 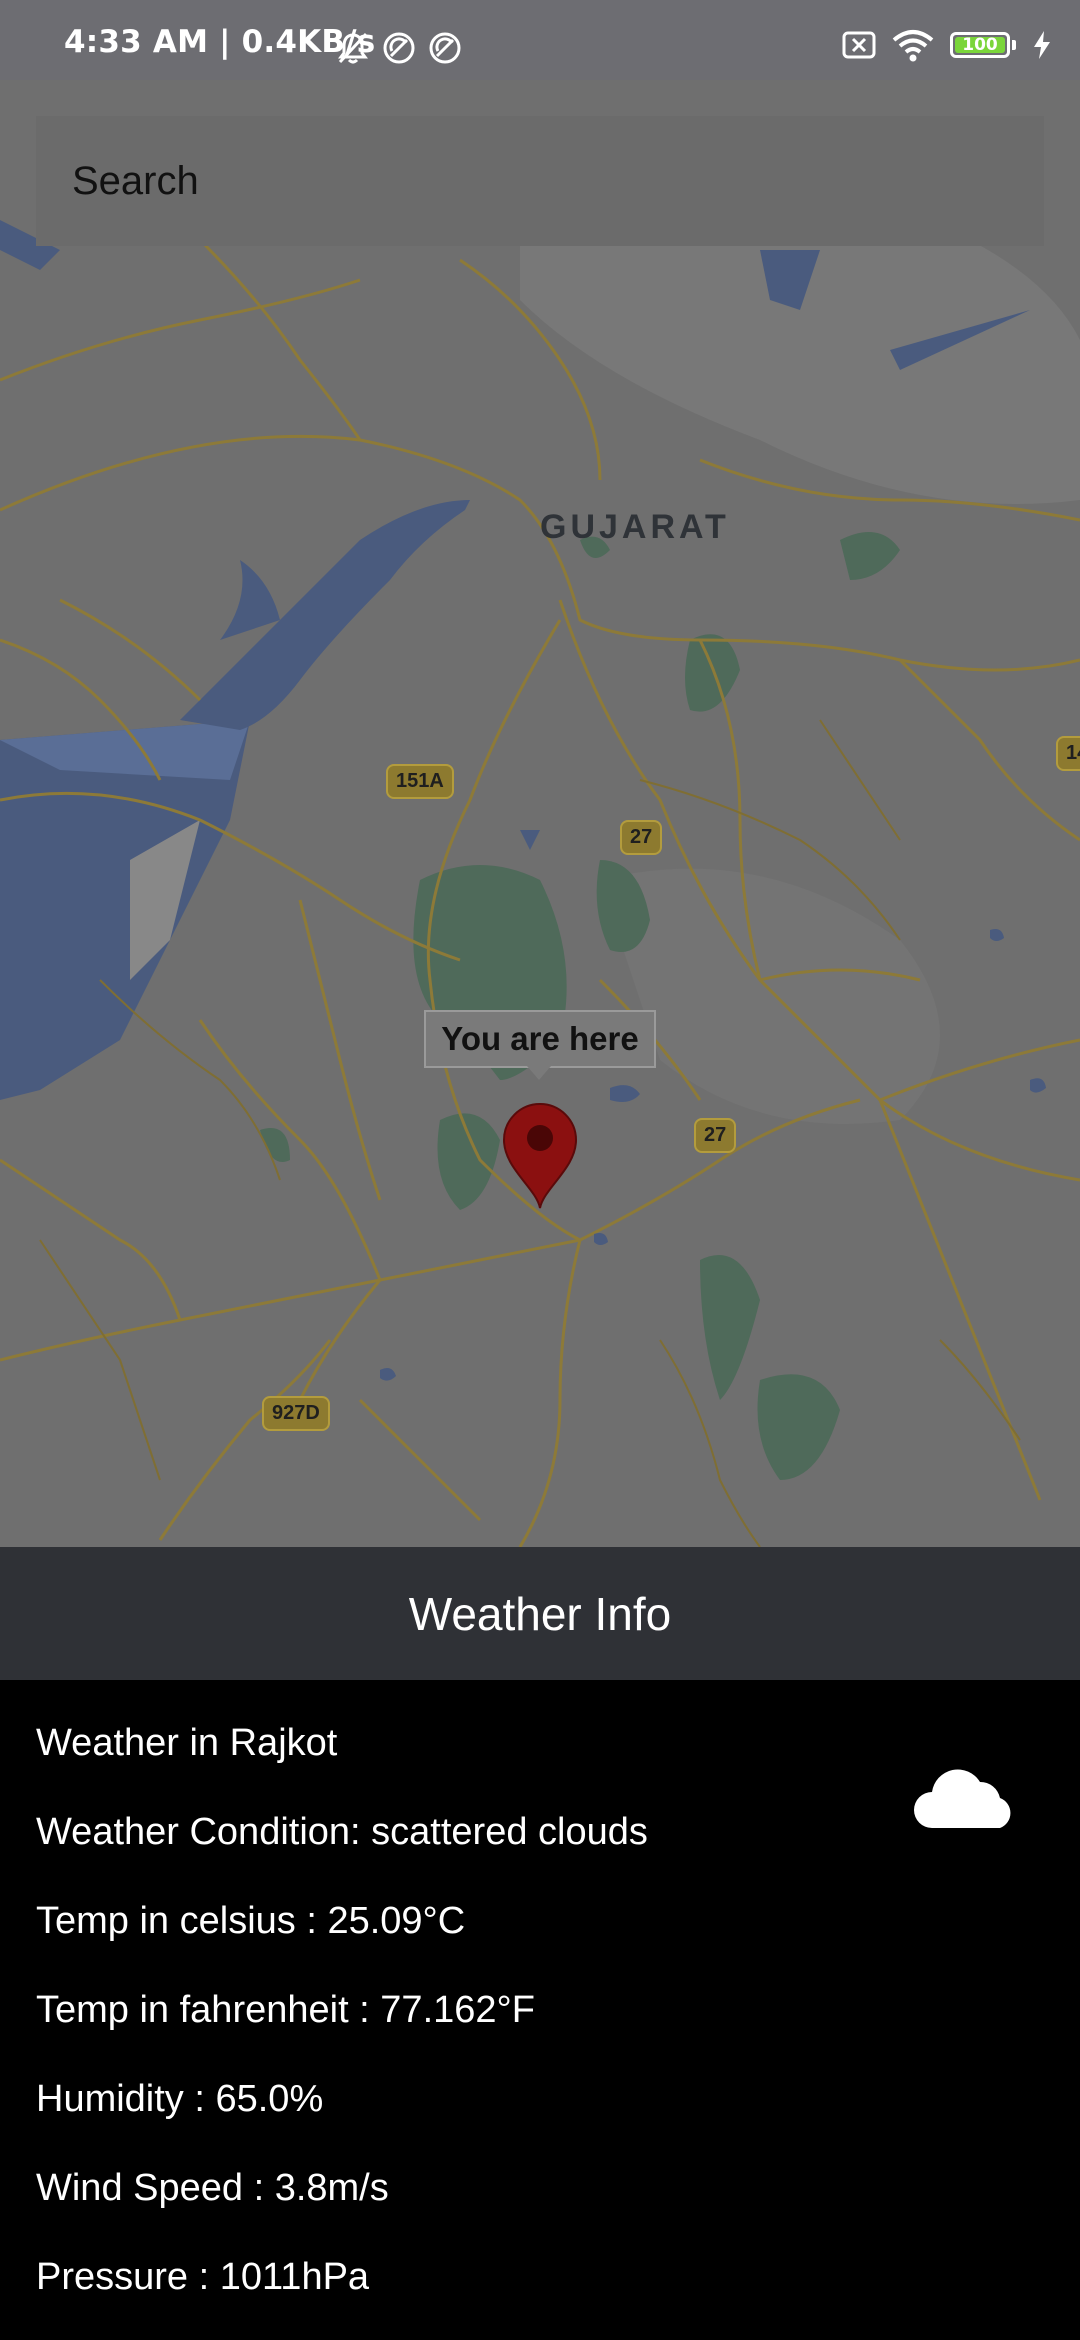 I want to click on search-input: Search, so click(x=540, y=181).